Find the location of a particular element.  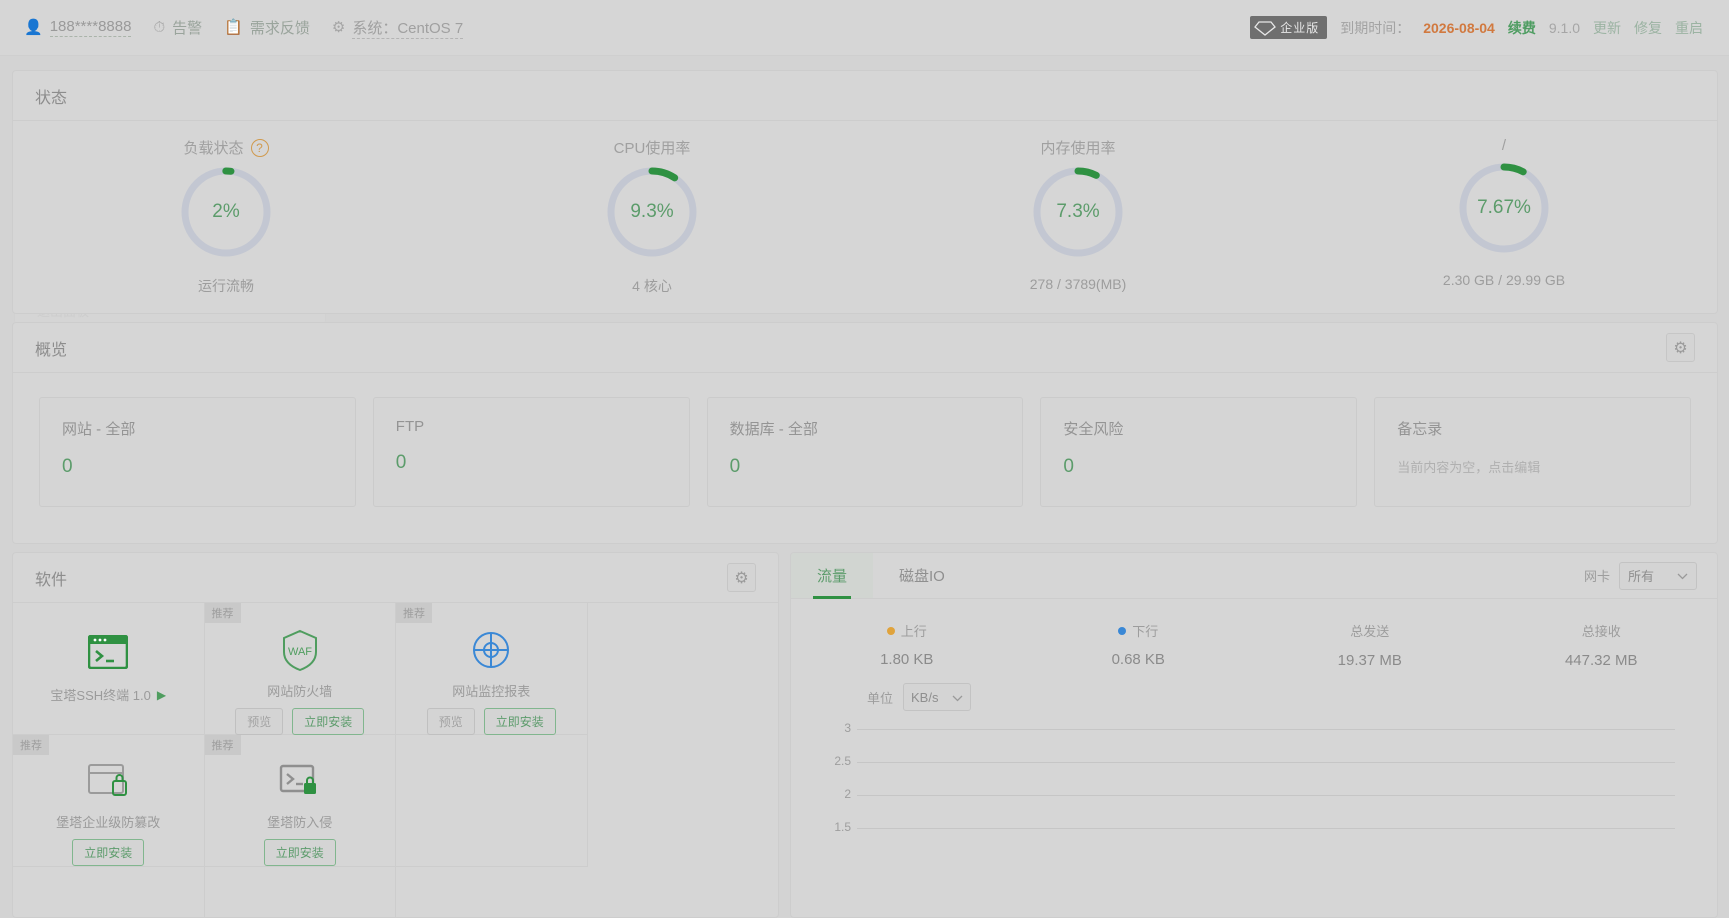

chart-ytick: 2 is located at coordinates (847, 794).